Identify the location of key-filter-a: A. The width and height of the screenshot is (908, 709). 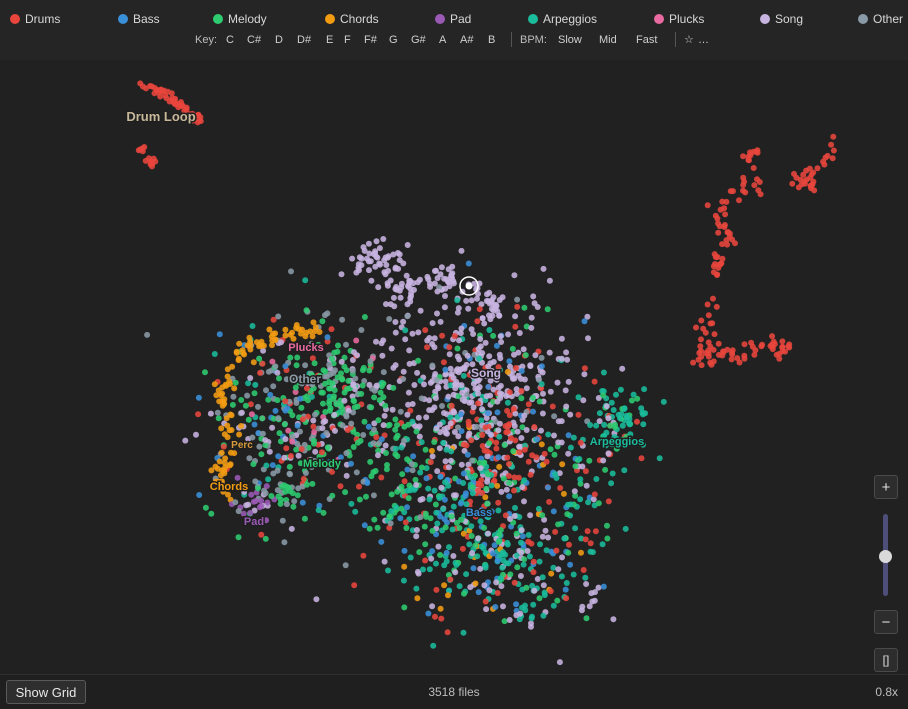
(442, 40).